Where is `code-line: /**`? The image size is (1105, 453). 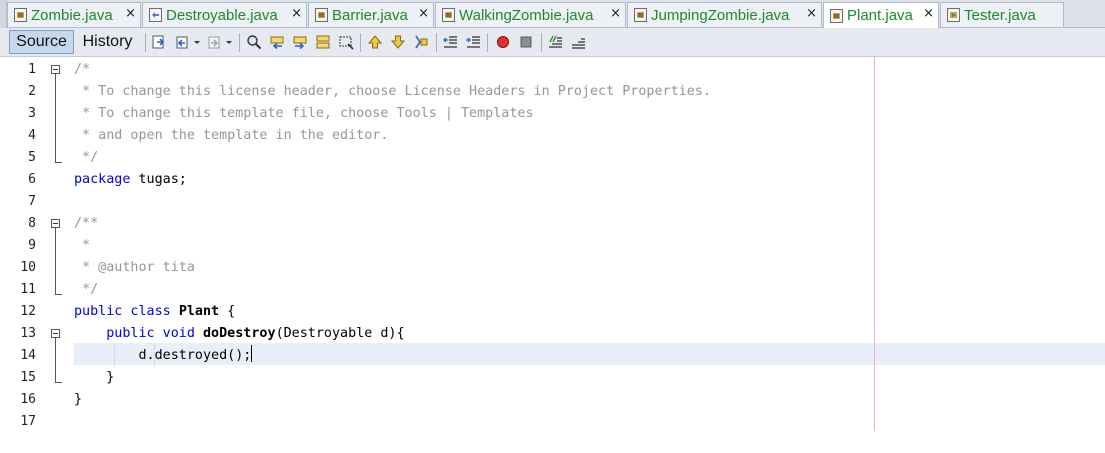
code-line: /** is located at coordinates (86, 224).